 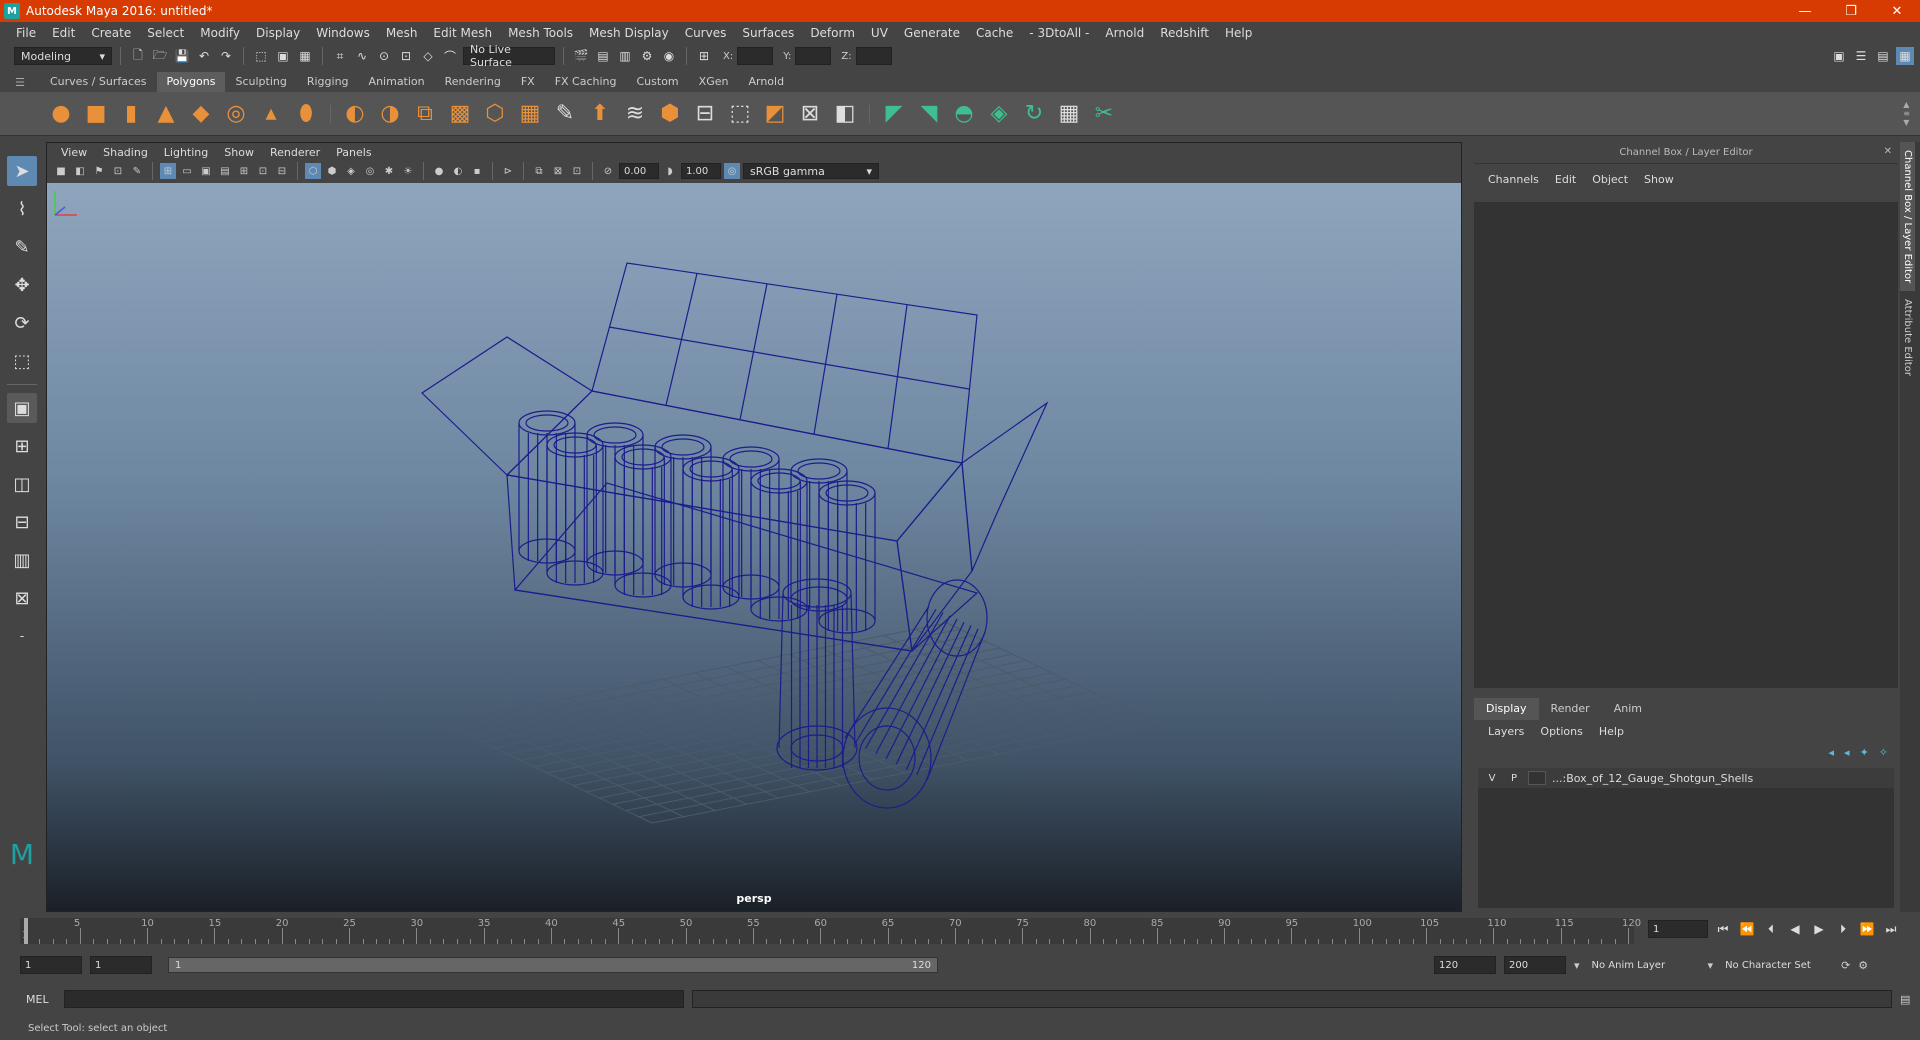 What do you see at coordinates (306, 114) in the screenshot?
I see `poly-pipe-icon: ⬮` at bounding box center [306, 114].